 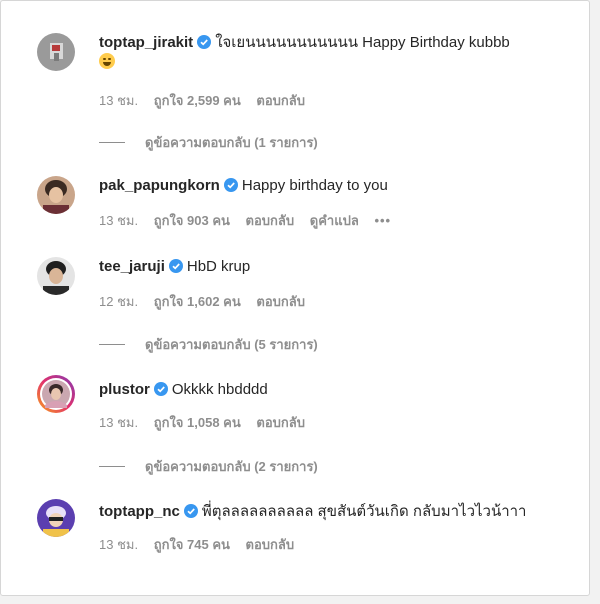 What do you see at coordinates (192, 544) in the screenshot?
I see `likes-count: ถูกใจ 745 คน` at bounding box center [192, 544].